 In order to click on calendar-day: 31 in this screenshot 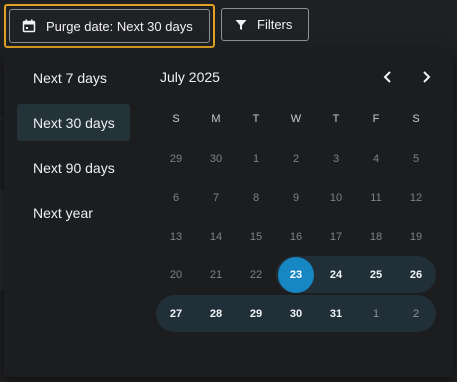, I will do `click(336, 313)`.